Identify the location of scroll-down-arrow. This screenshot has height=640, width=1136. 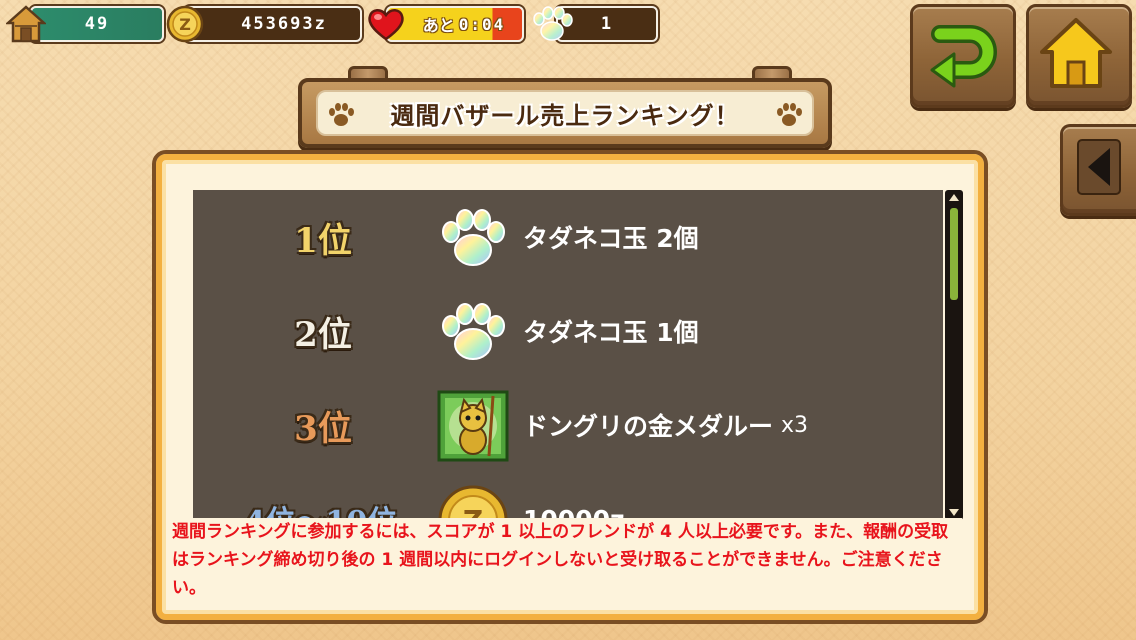
(954, 512).